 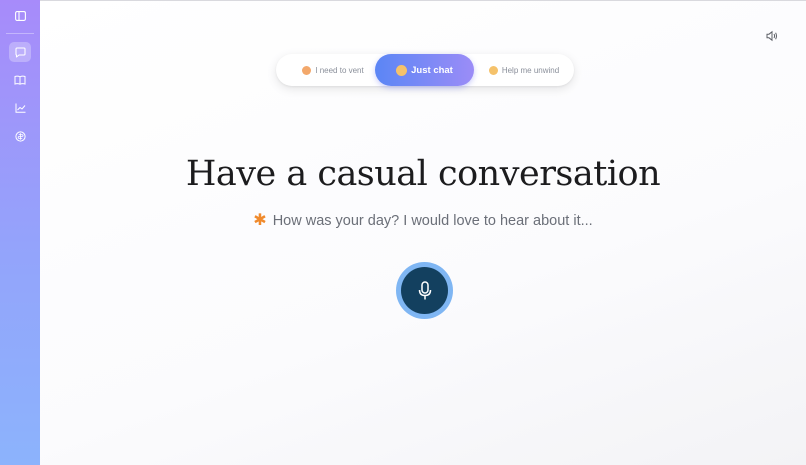 What do you see at coordinates (339, 70) in the screenshot?
I see `mood-option-label: I need to vent` at bounding box center [339, 70].